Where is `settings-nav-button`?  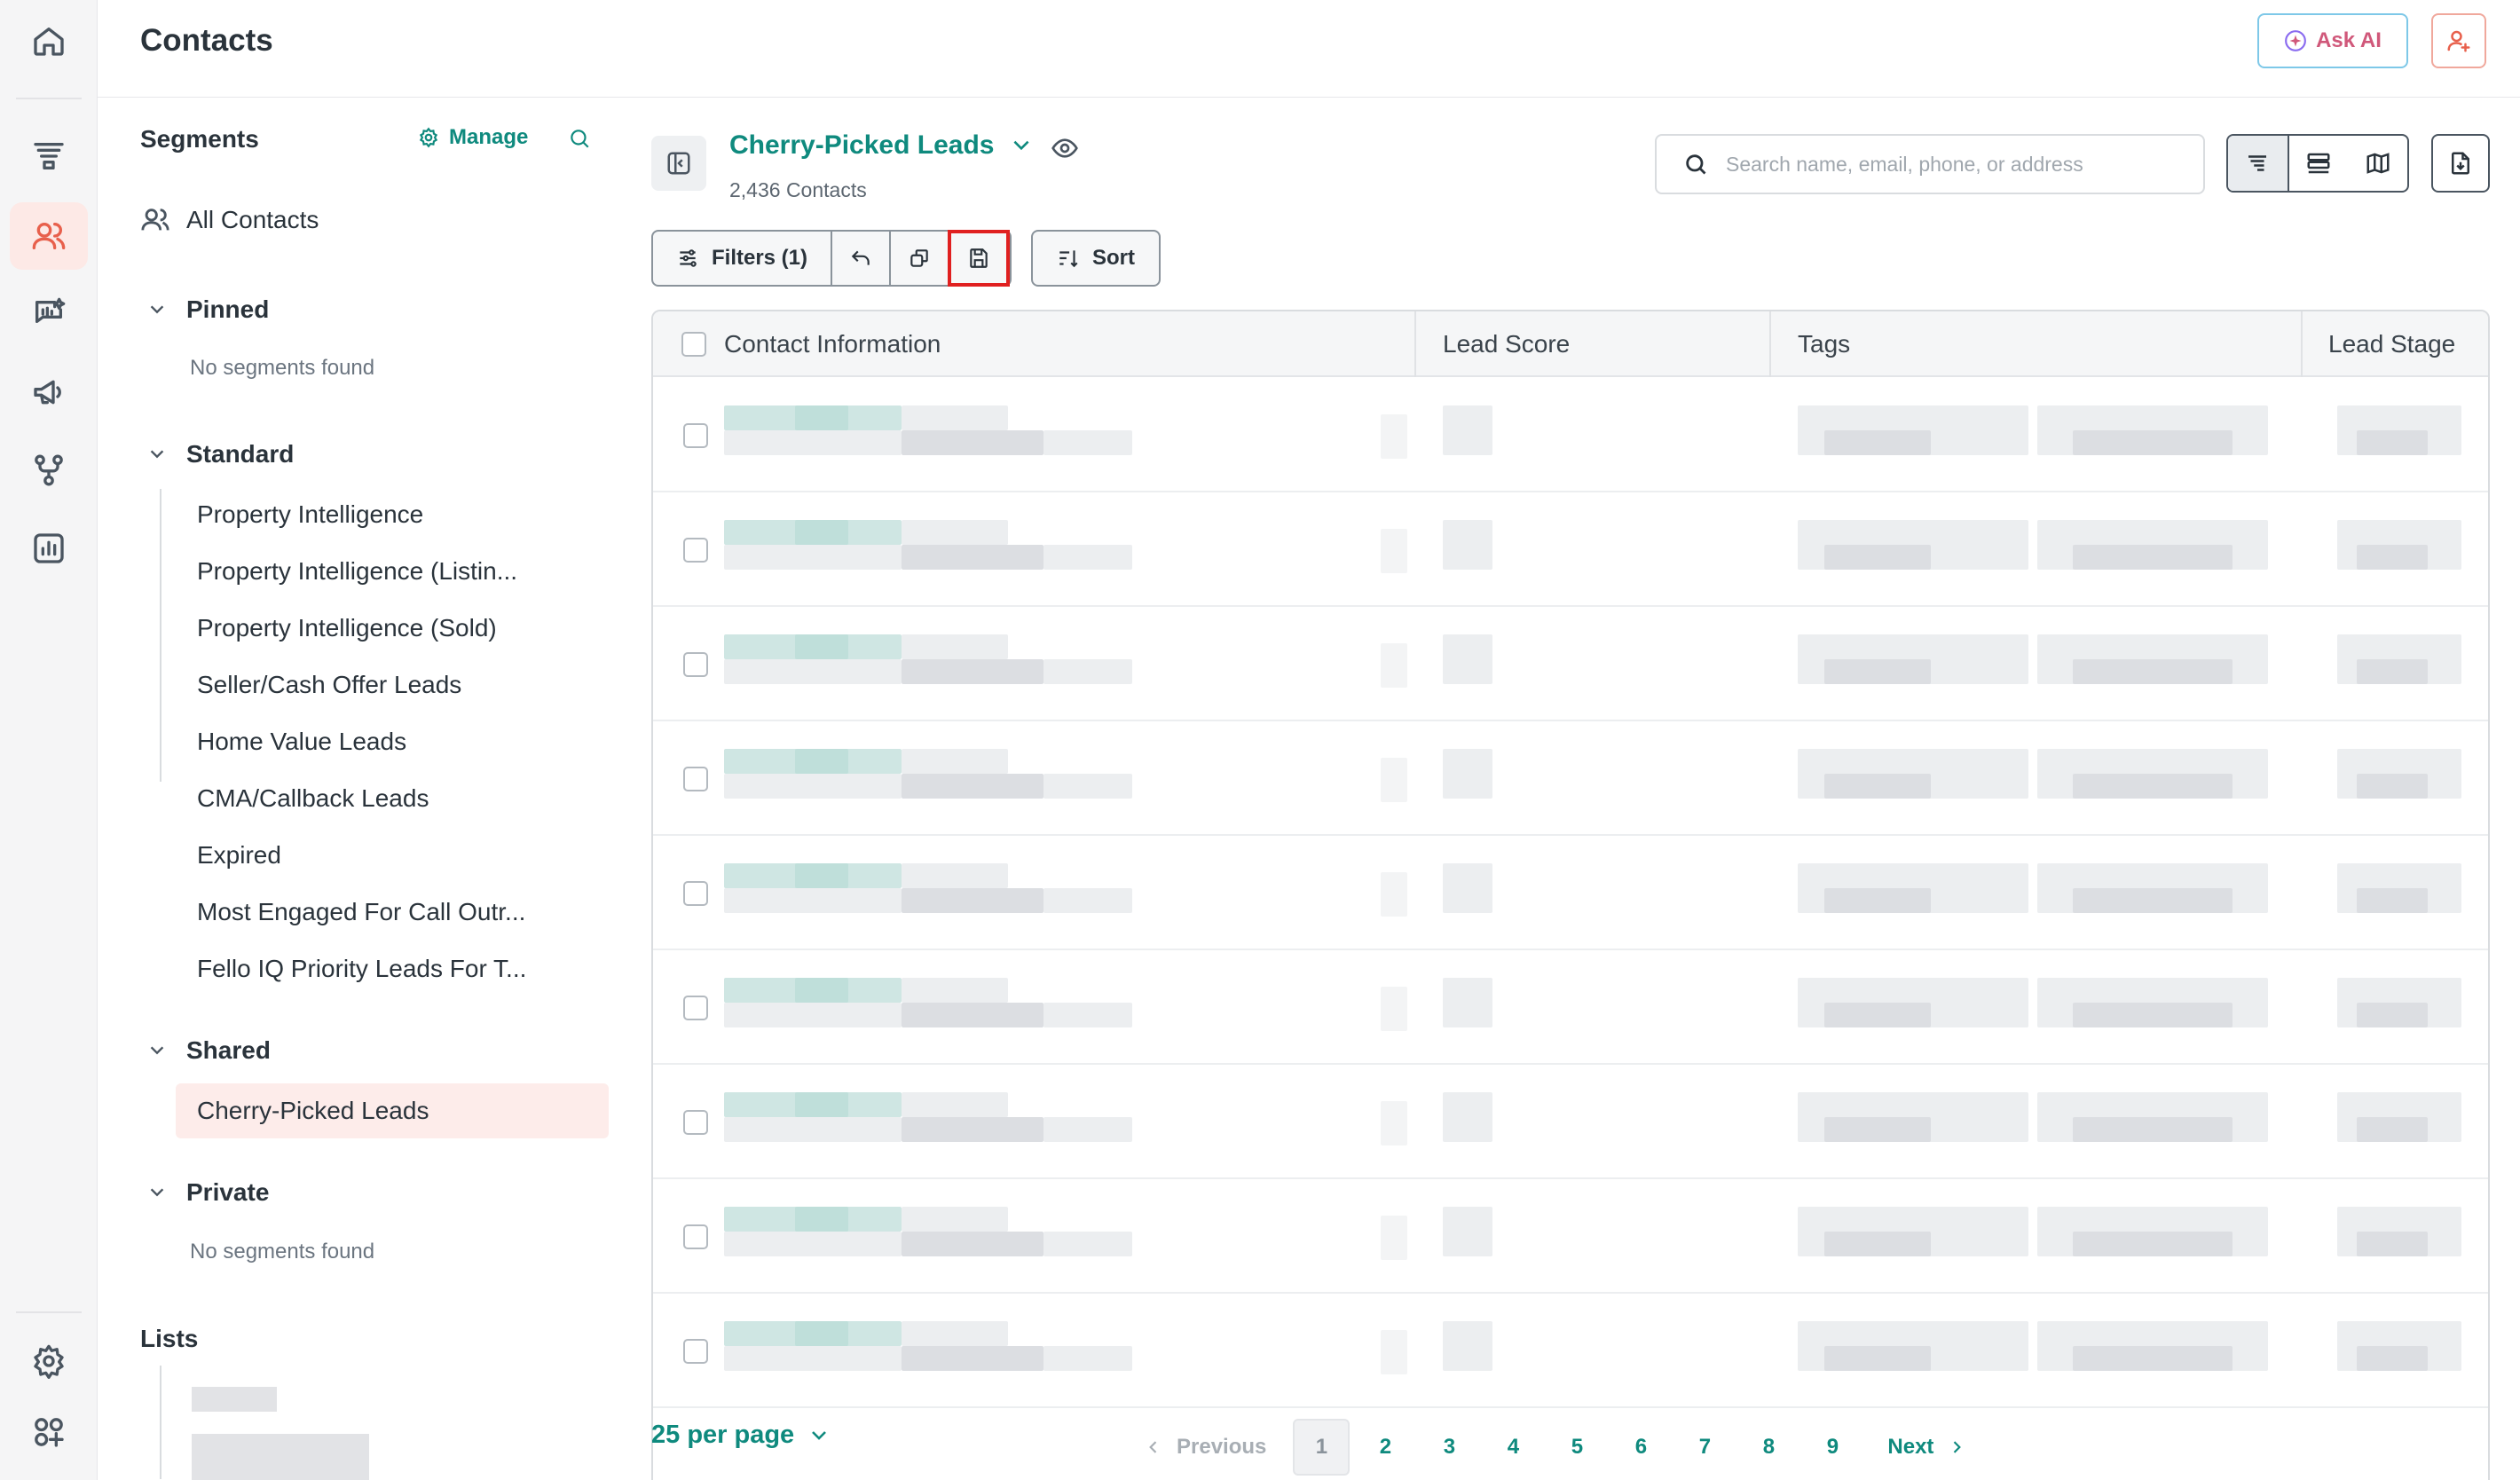
settings-nav-button is located at coordinates (49, 1361).